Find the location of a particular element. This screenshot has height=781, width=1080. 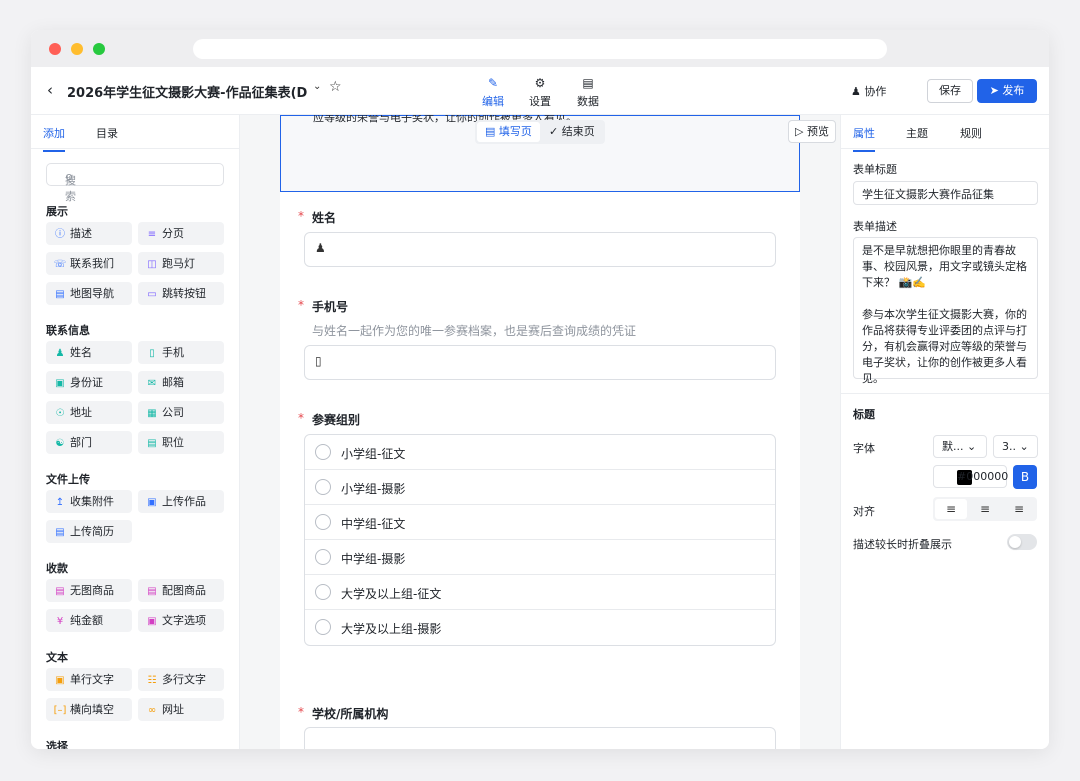

chip-label: 公司 is located at coordinates (173, 412).